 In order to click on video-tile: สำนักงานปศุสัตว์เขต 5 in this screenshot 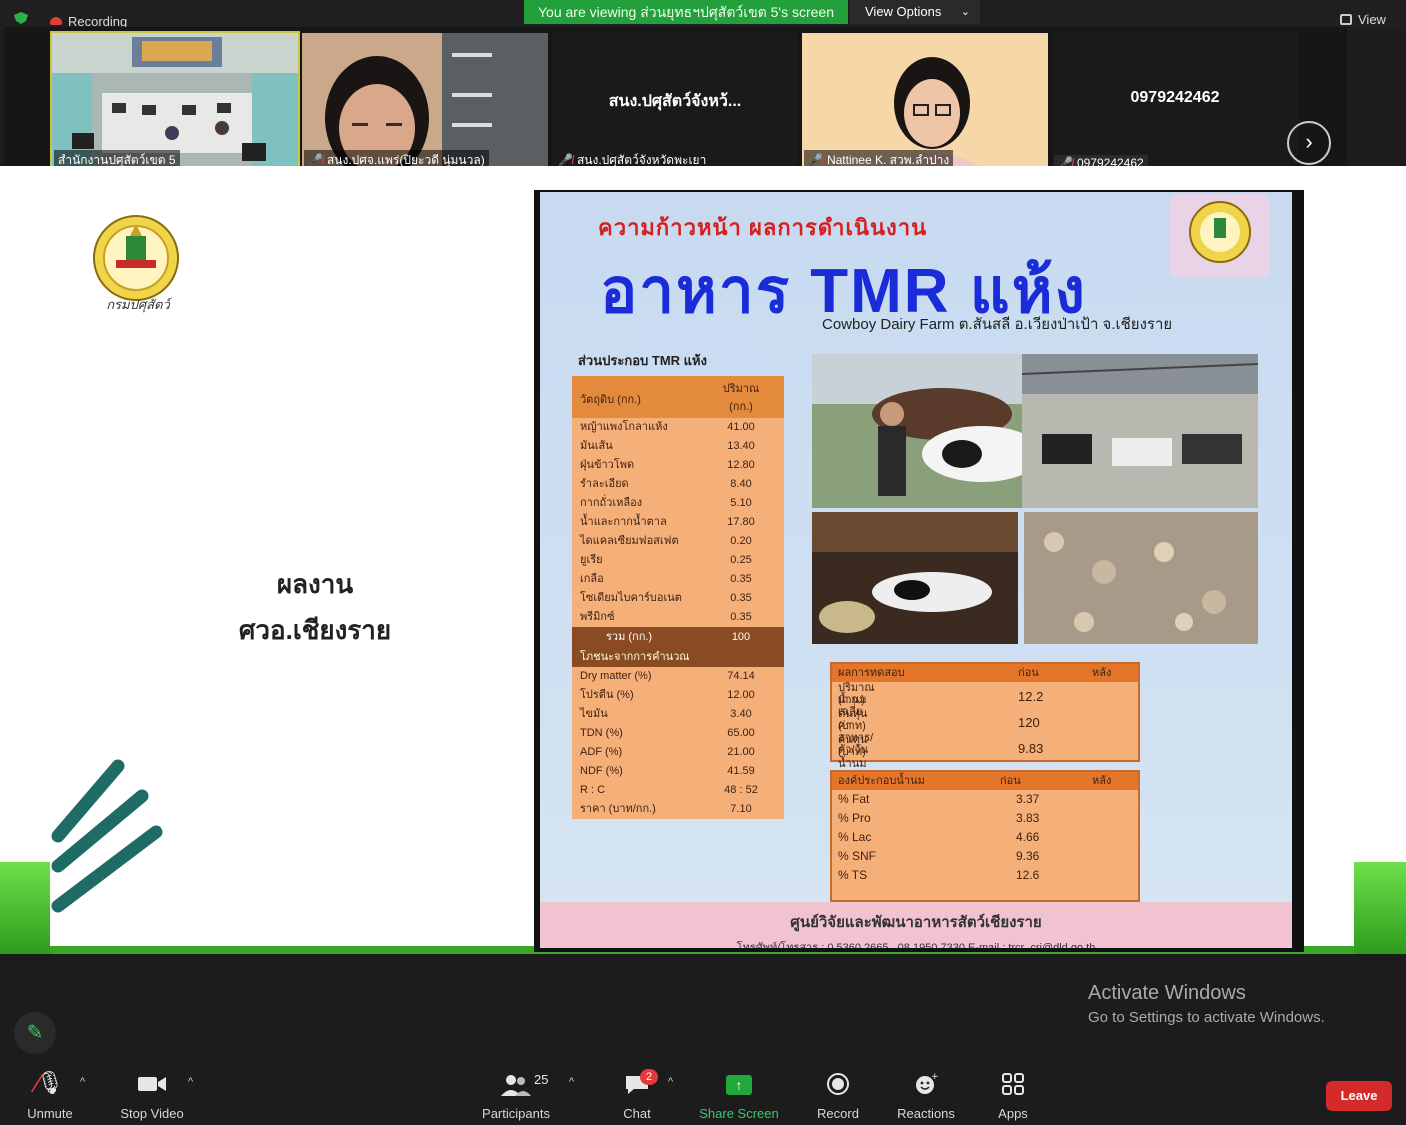, I will do `click(175, 103)`.